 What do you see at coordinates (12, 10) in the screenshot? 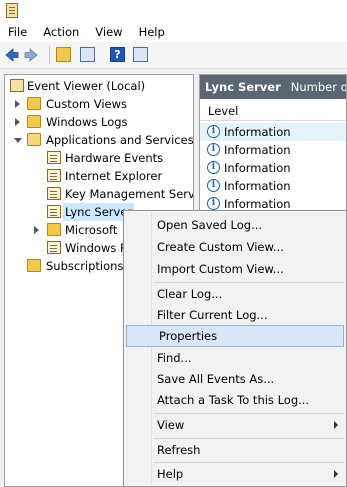
I see `event-viewer-app-icon` at bounding box center [12, 10].